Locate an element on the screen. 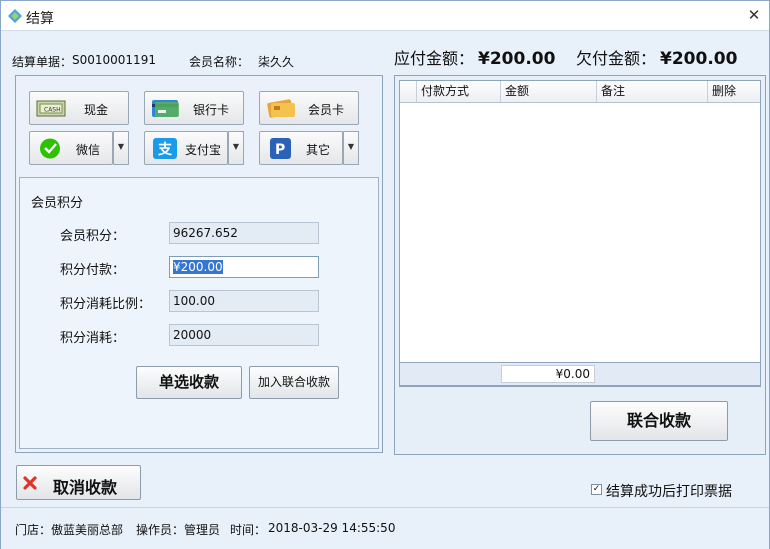  cancel-icon is located at coordinates (30, 483).